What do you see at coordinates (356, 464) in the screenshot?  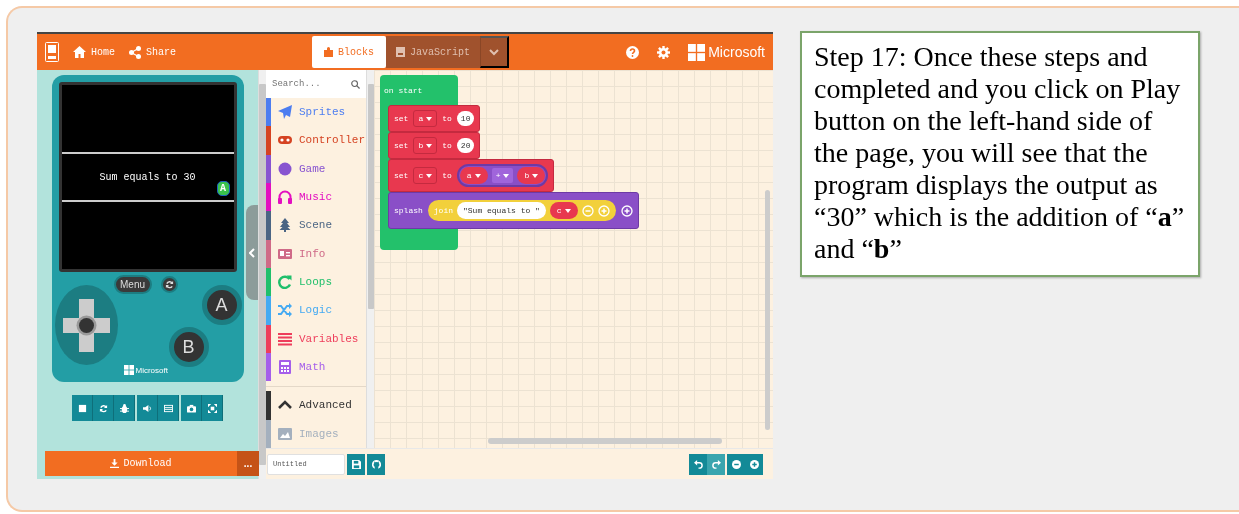 I see `save-button` at bounding box center [356, 464].